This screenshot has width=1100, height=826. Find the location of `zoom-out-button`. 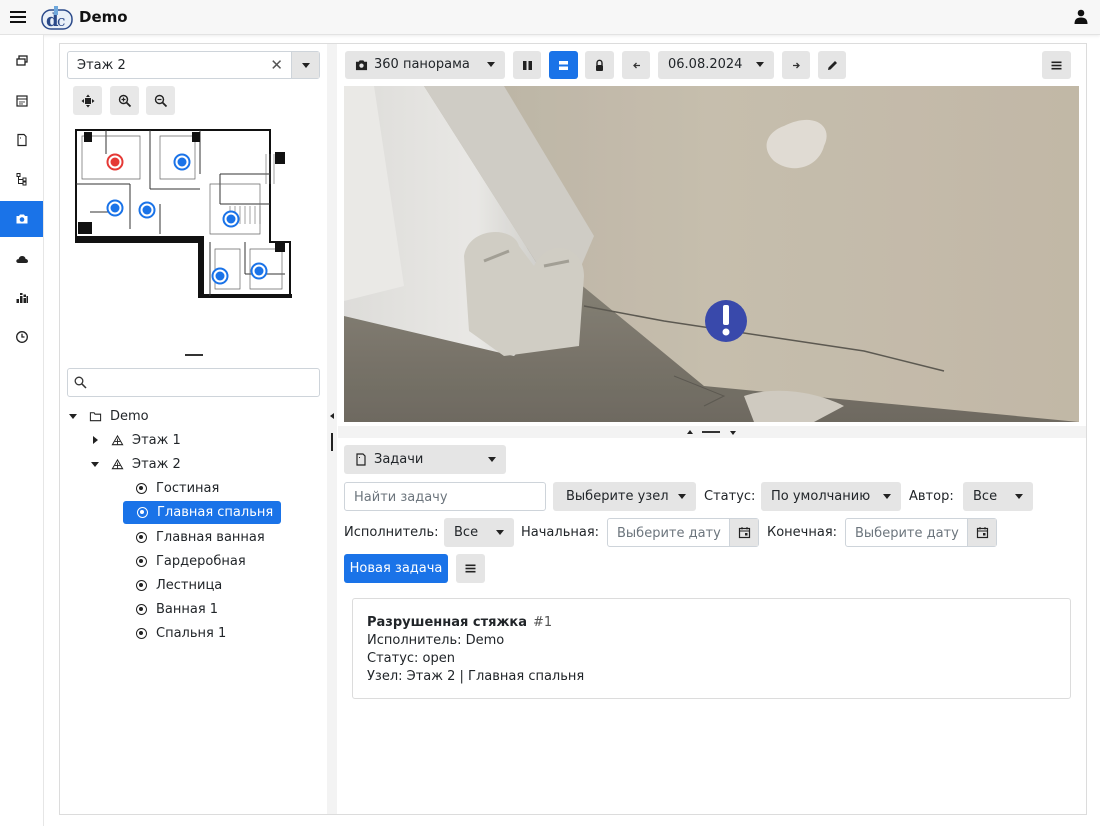

zoom-out-button is located at coordinates (160, 100).